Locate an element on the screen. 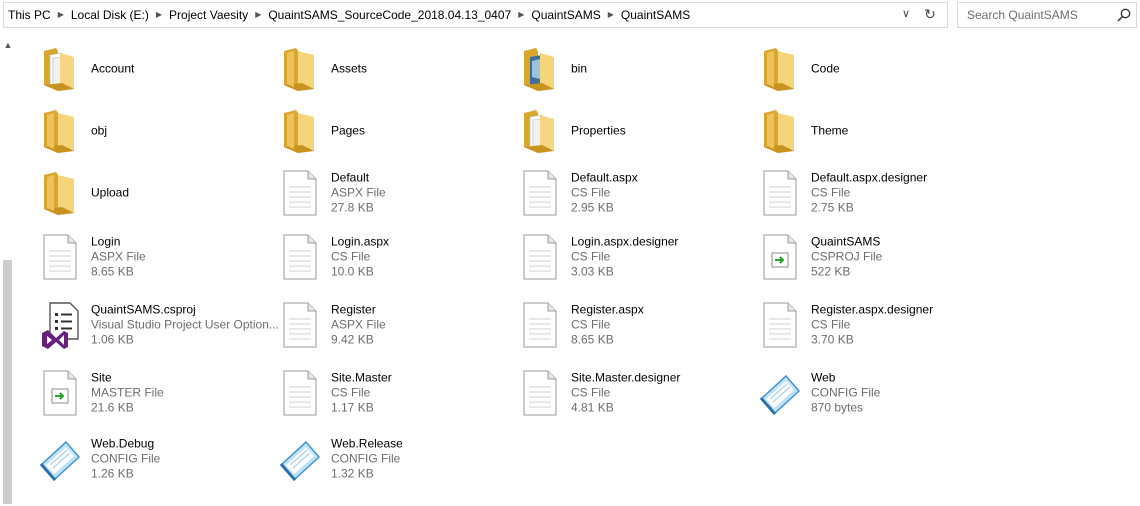 This screenshot has height=506, width=1140. item-size: 2.75 KB is located at coordinates (832, 207).